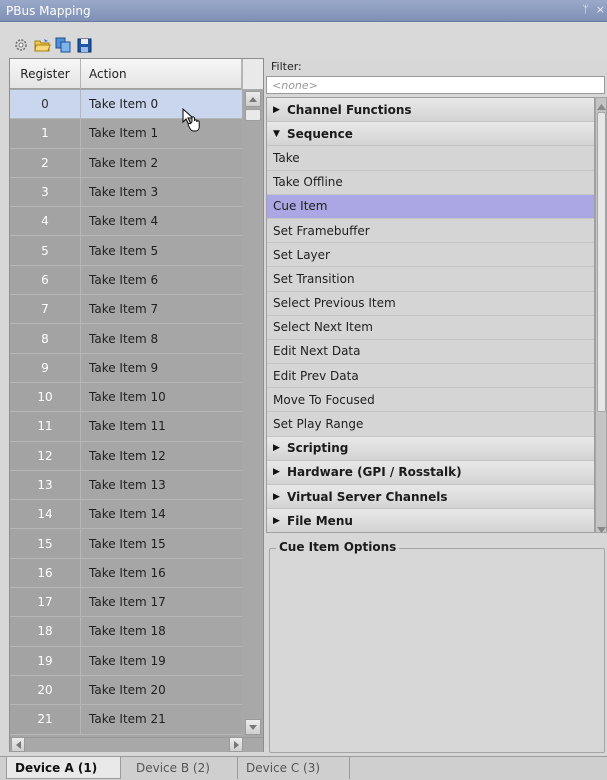  What do you see at coordinates (161, 221) in the screenshot?
I see `action-cell: Take Item 4` at bounding box center [161, 221].